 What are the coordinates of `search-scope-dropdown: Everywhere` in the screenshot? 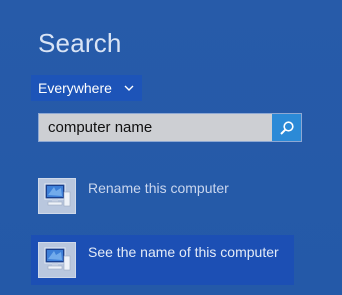 It's located at (86, 88).